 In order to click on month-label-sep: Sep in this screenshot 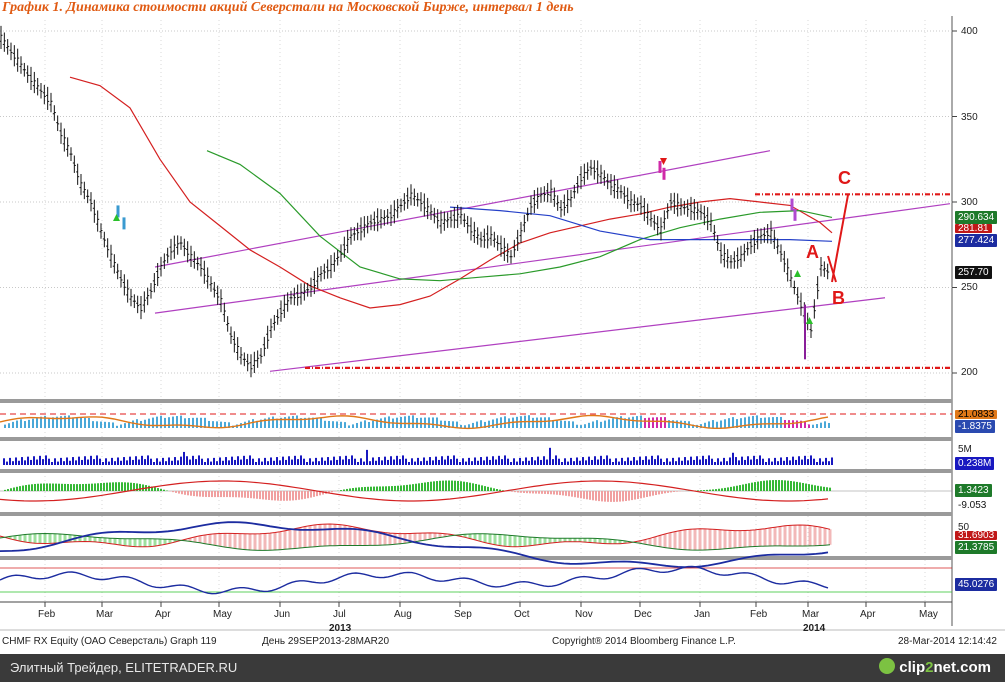, I will do `click(463, 614)`.